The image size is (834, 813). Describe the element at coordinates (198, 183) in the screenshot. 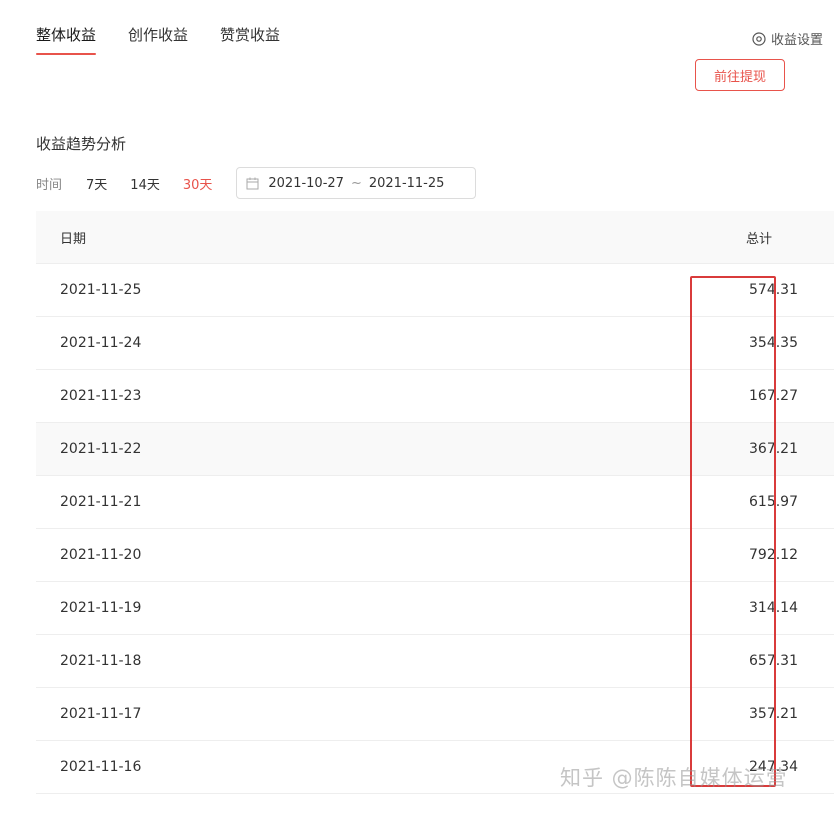

I see `range-30-days: 30天` at that location.